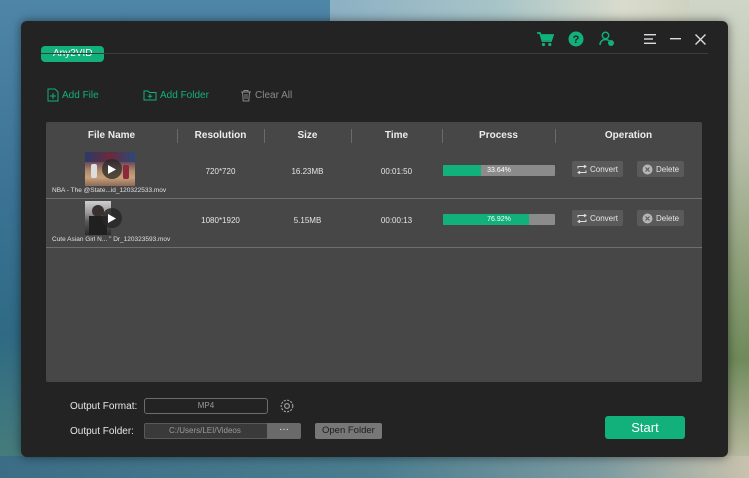 The width and height of the screenshot is (749, 478). What do you see at coordinates (220, 135) in the screenshot?
I see `column-header-resolution: Resolution` at bounding box center [220, 135].